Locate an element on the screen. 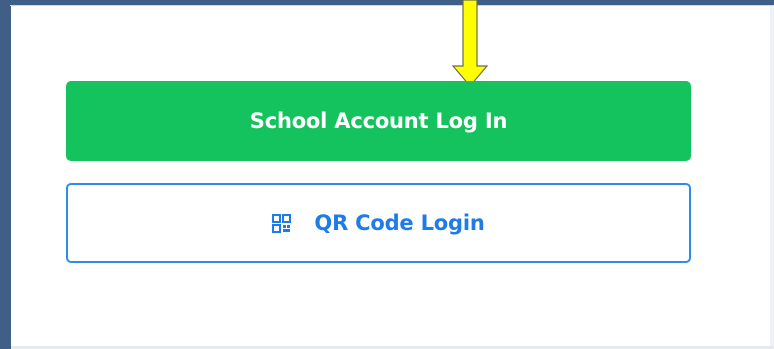 This screenshot has width=774, height=349. arrow-down-icon is located at coordinates (470, 43).